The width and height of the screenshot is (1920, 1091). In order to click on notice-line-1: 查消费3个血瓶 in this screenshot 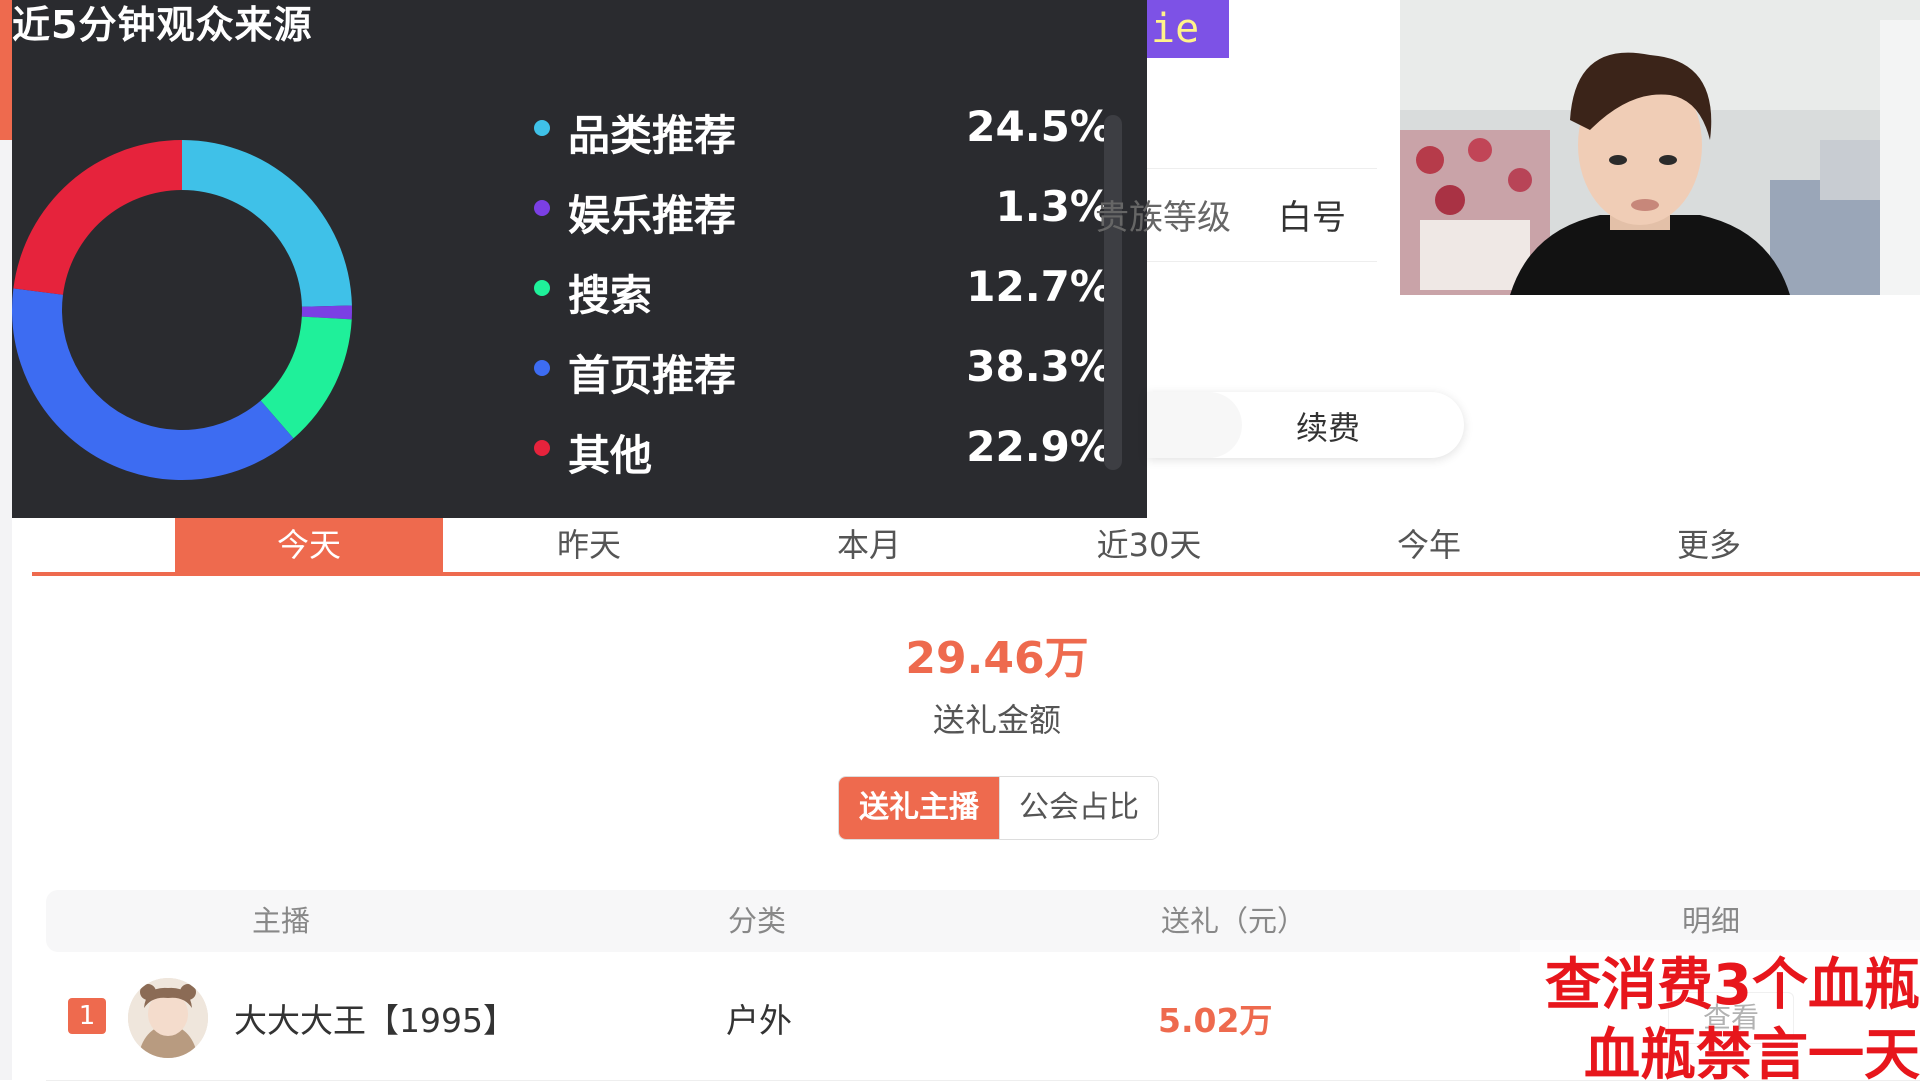, I will do `click(1732, 985)`.